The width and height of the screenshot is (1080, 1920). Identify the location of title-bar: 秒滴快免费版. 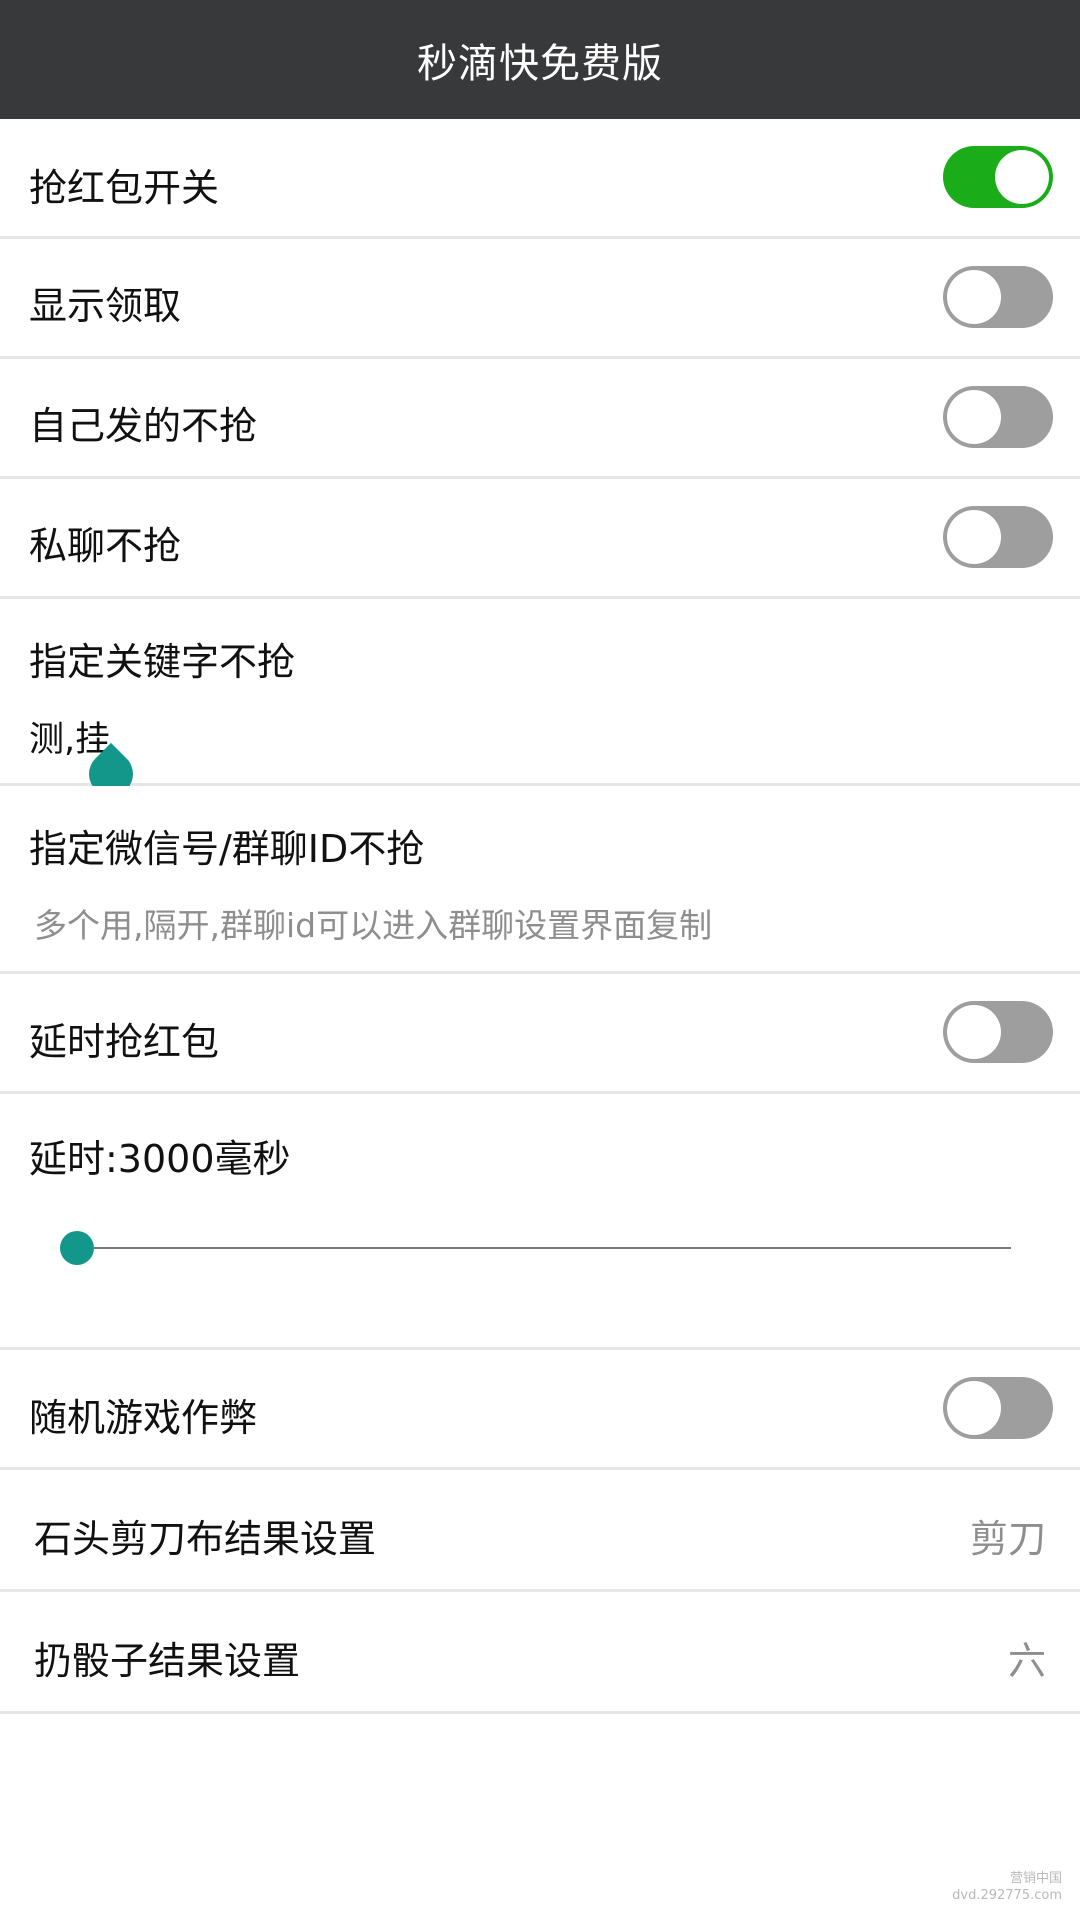
(540, 59).